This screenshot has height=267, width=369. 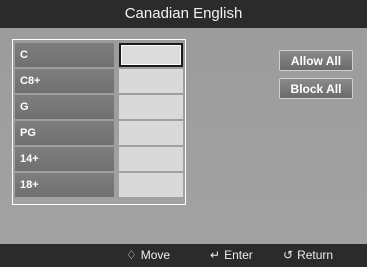 I want to click on footer-hints: ♢ Move ↵ Enter ↺ Return, so click(x=183, y=255).